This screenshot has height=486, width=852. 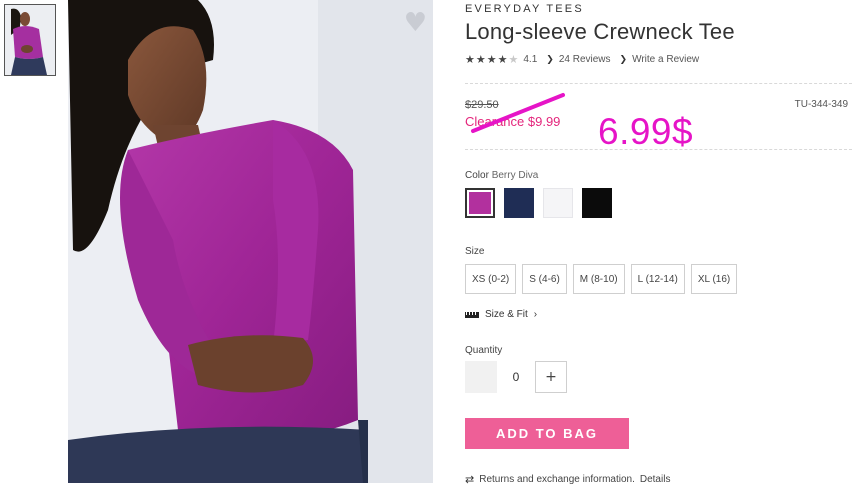 What do you see at coordinates (506, 314) in the screenshot?
I see `size-fit-label: Size & Fit` at bounding box center [506, 314].